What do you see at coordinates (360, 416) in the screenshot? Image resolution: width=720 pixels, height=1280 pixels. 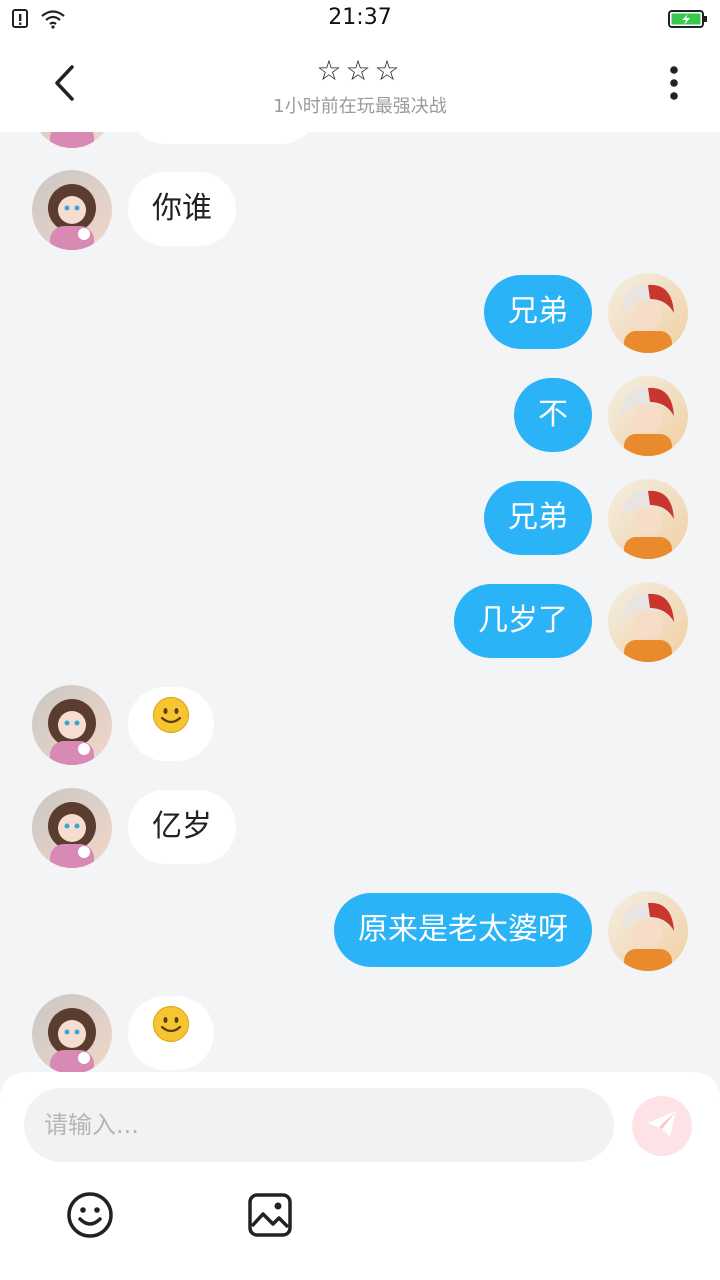 I see `message-row: 不` at bounding box center [360, 416].